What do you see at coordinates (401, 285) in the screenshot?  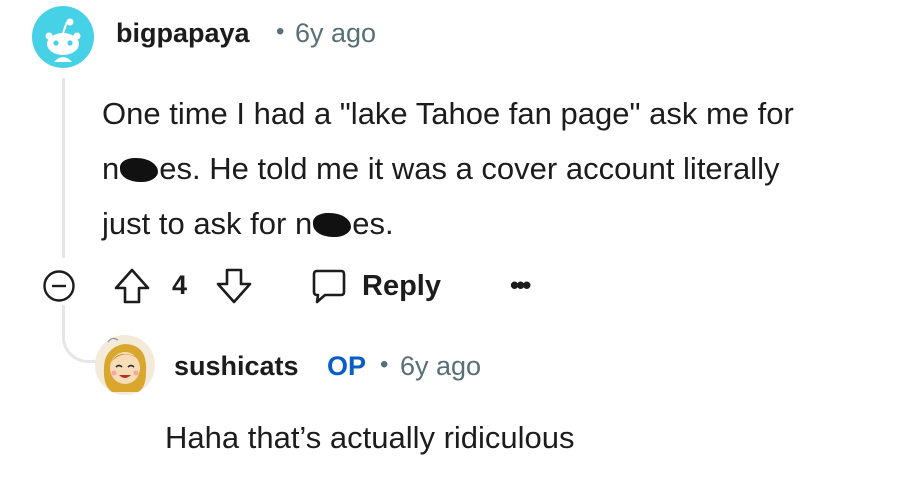 I see `reply-label: Reply` at bounding box center [401, 285].